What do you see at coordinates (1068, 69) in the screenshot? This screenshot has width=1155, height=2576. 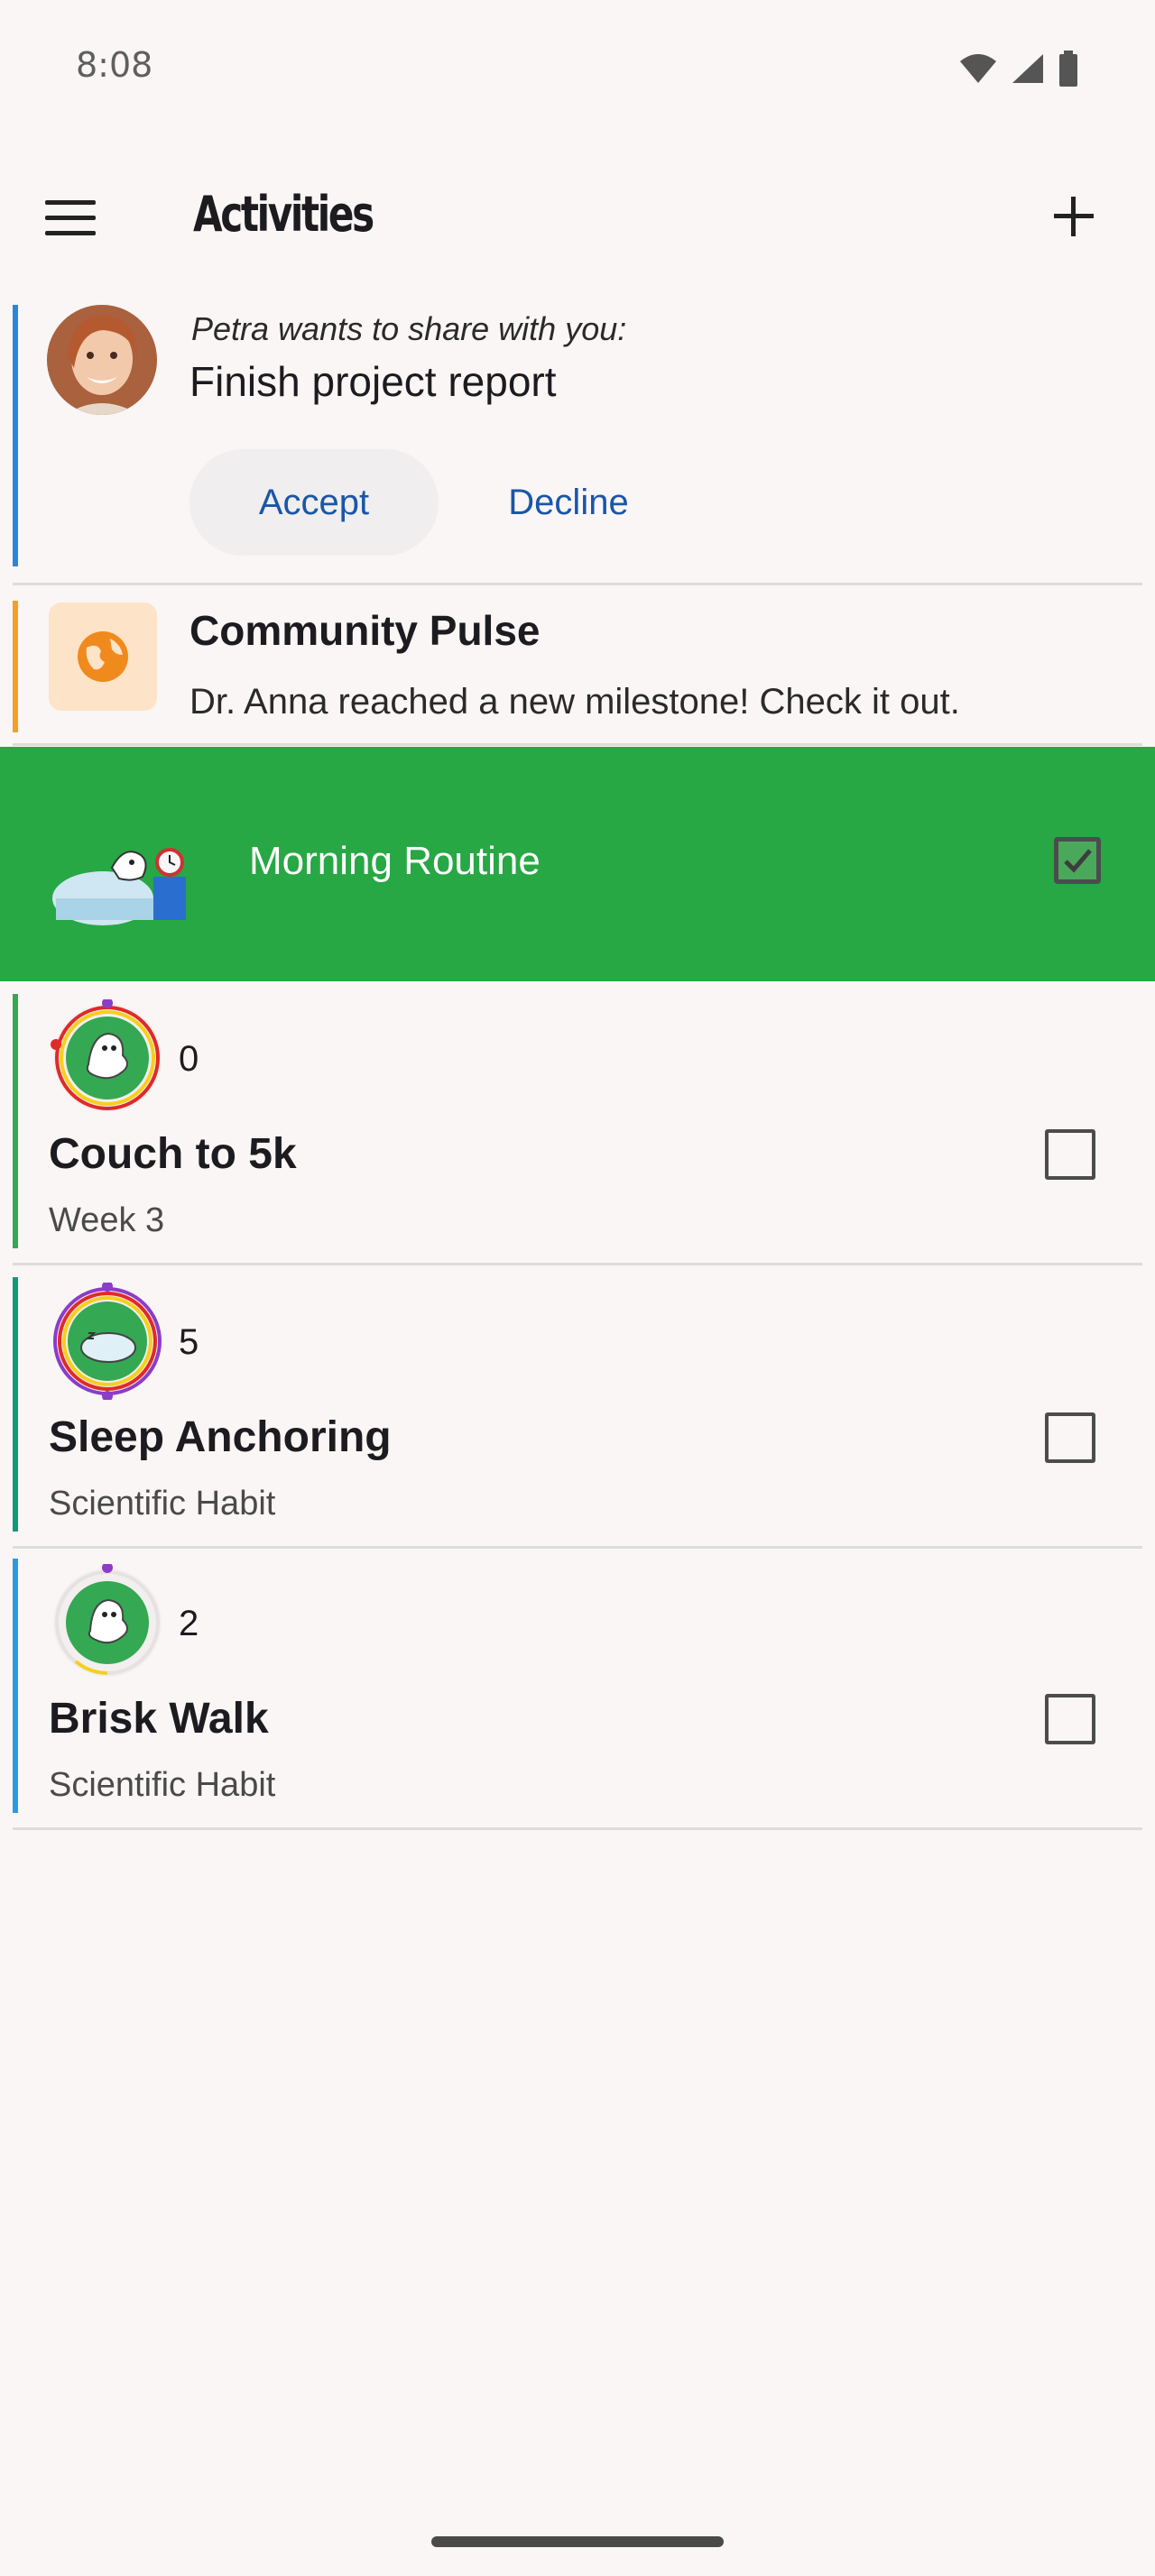 I see `battery-icon` at bounding box center [1068, 69].